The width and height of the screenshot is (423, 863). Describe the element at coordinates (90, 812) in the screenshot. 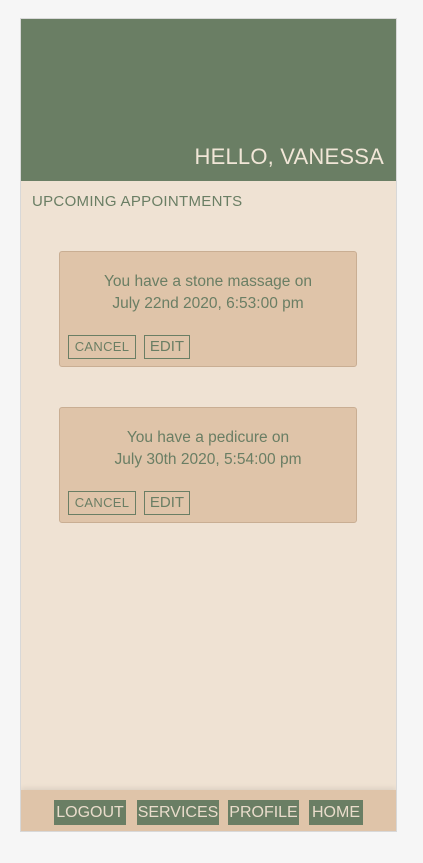

I see `nav-logout-button: LOGOUT` at that location.